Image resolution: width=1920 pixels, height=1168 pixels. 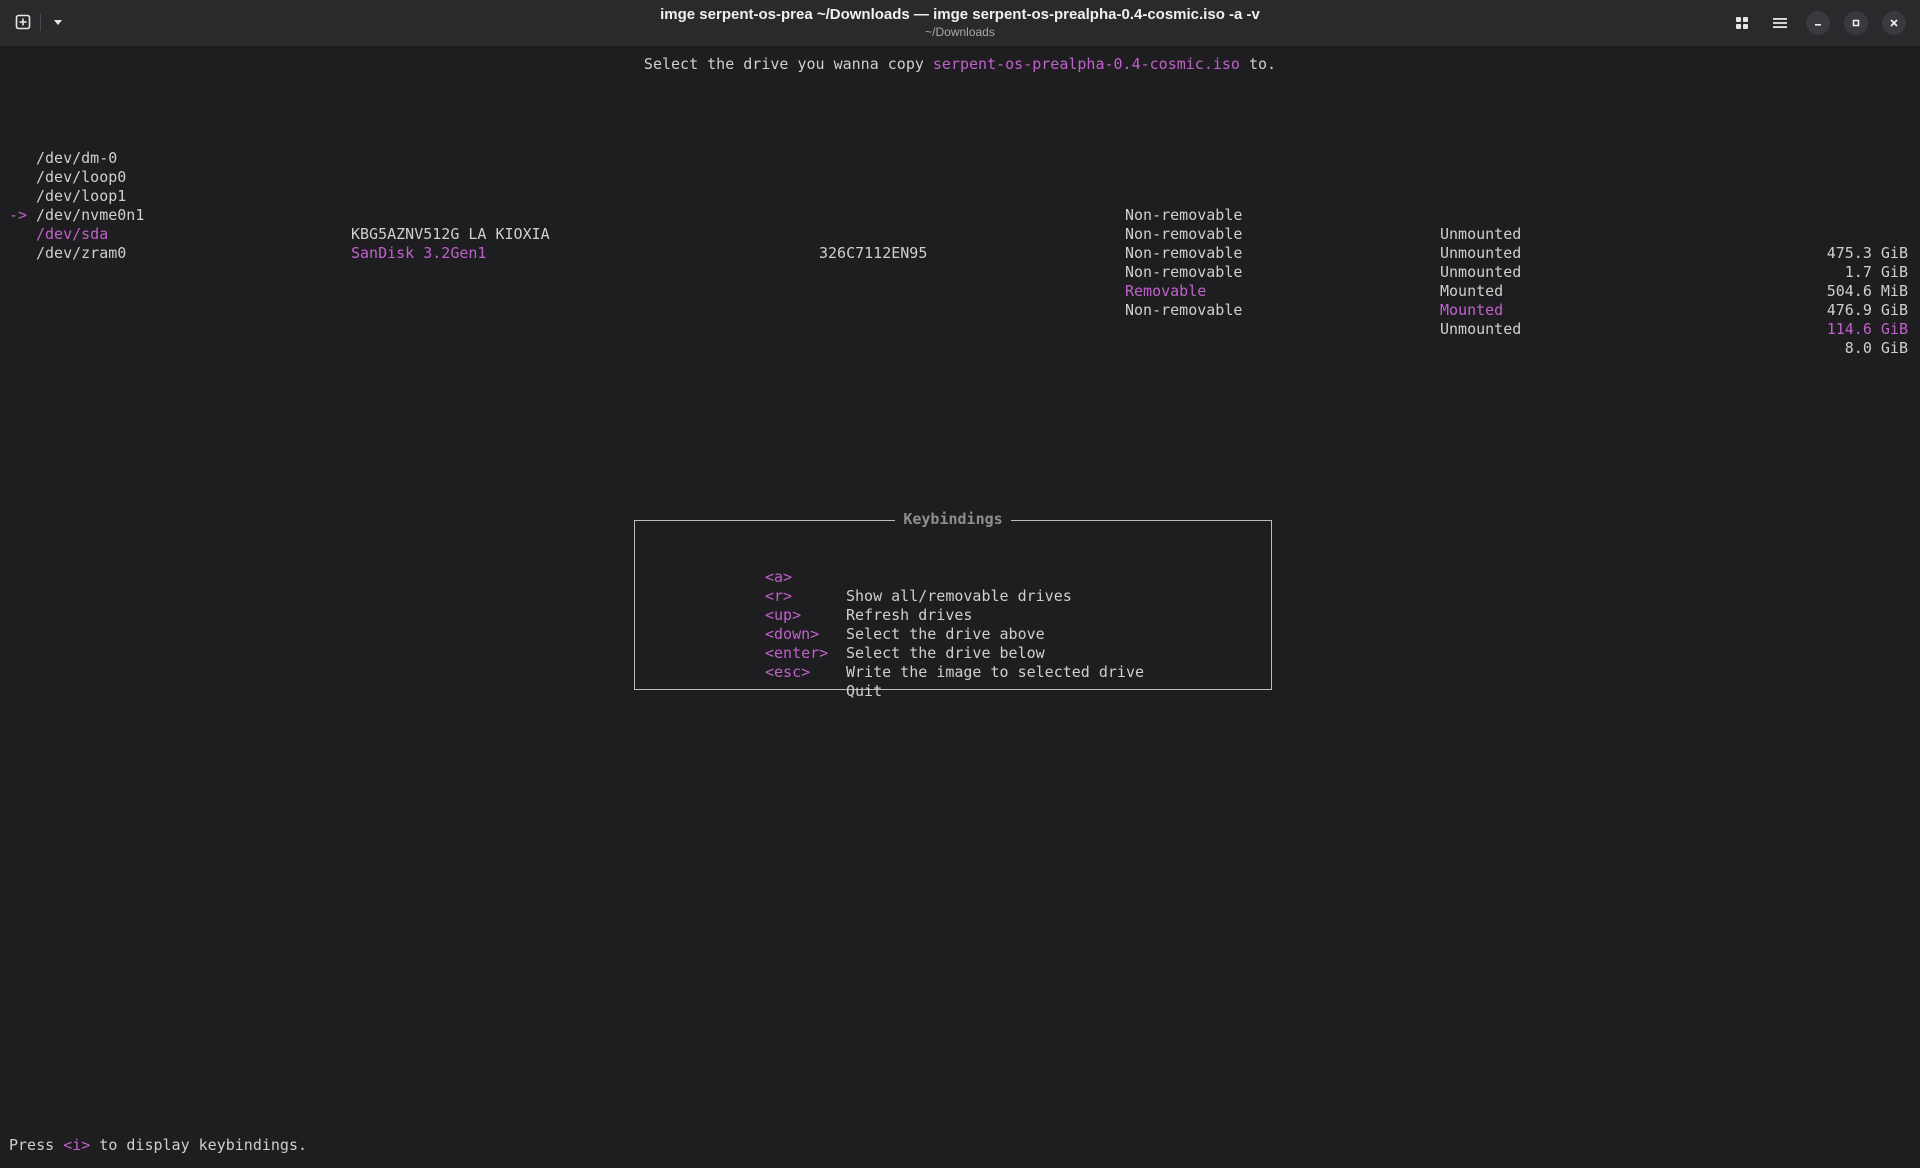 I want to click on minimize-button, so click(x=1818, y=23).